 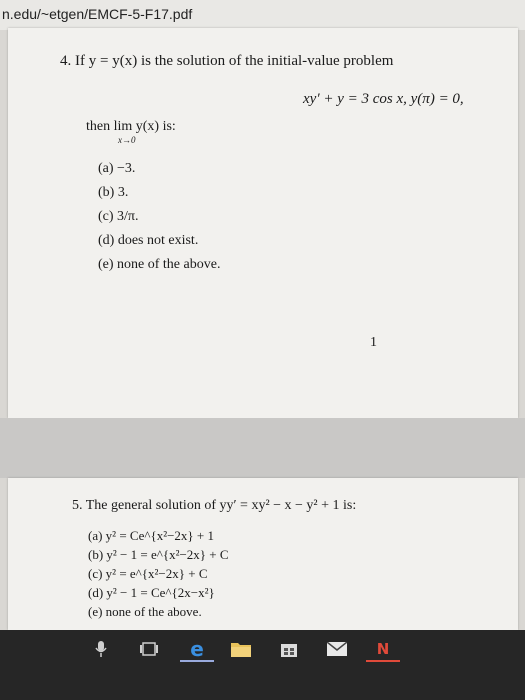 I want to click on address-bar-url: n.edu/~etgen/EMCF-5-F17.pdf, so click(x=97, y=14).